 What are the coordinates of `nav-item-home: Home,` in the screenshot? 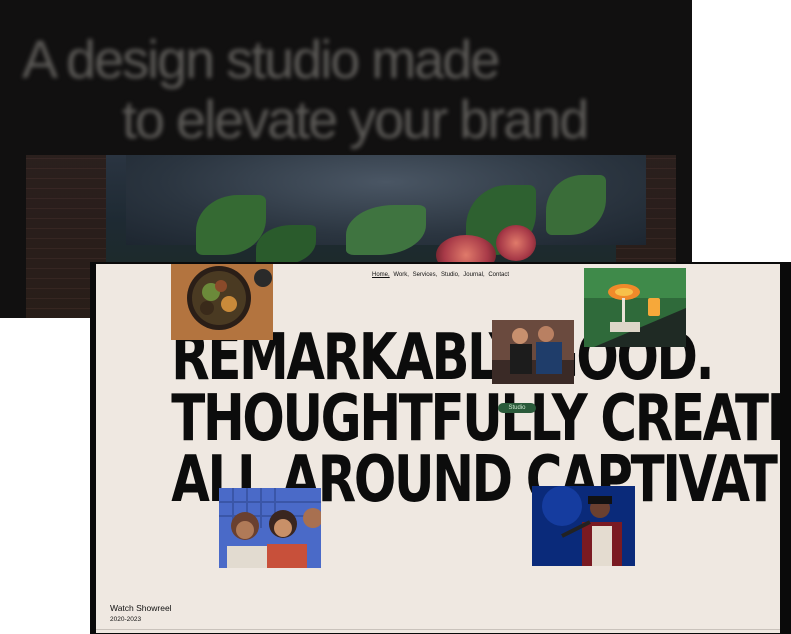 It's located at (381, 275).